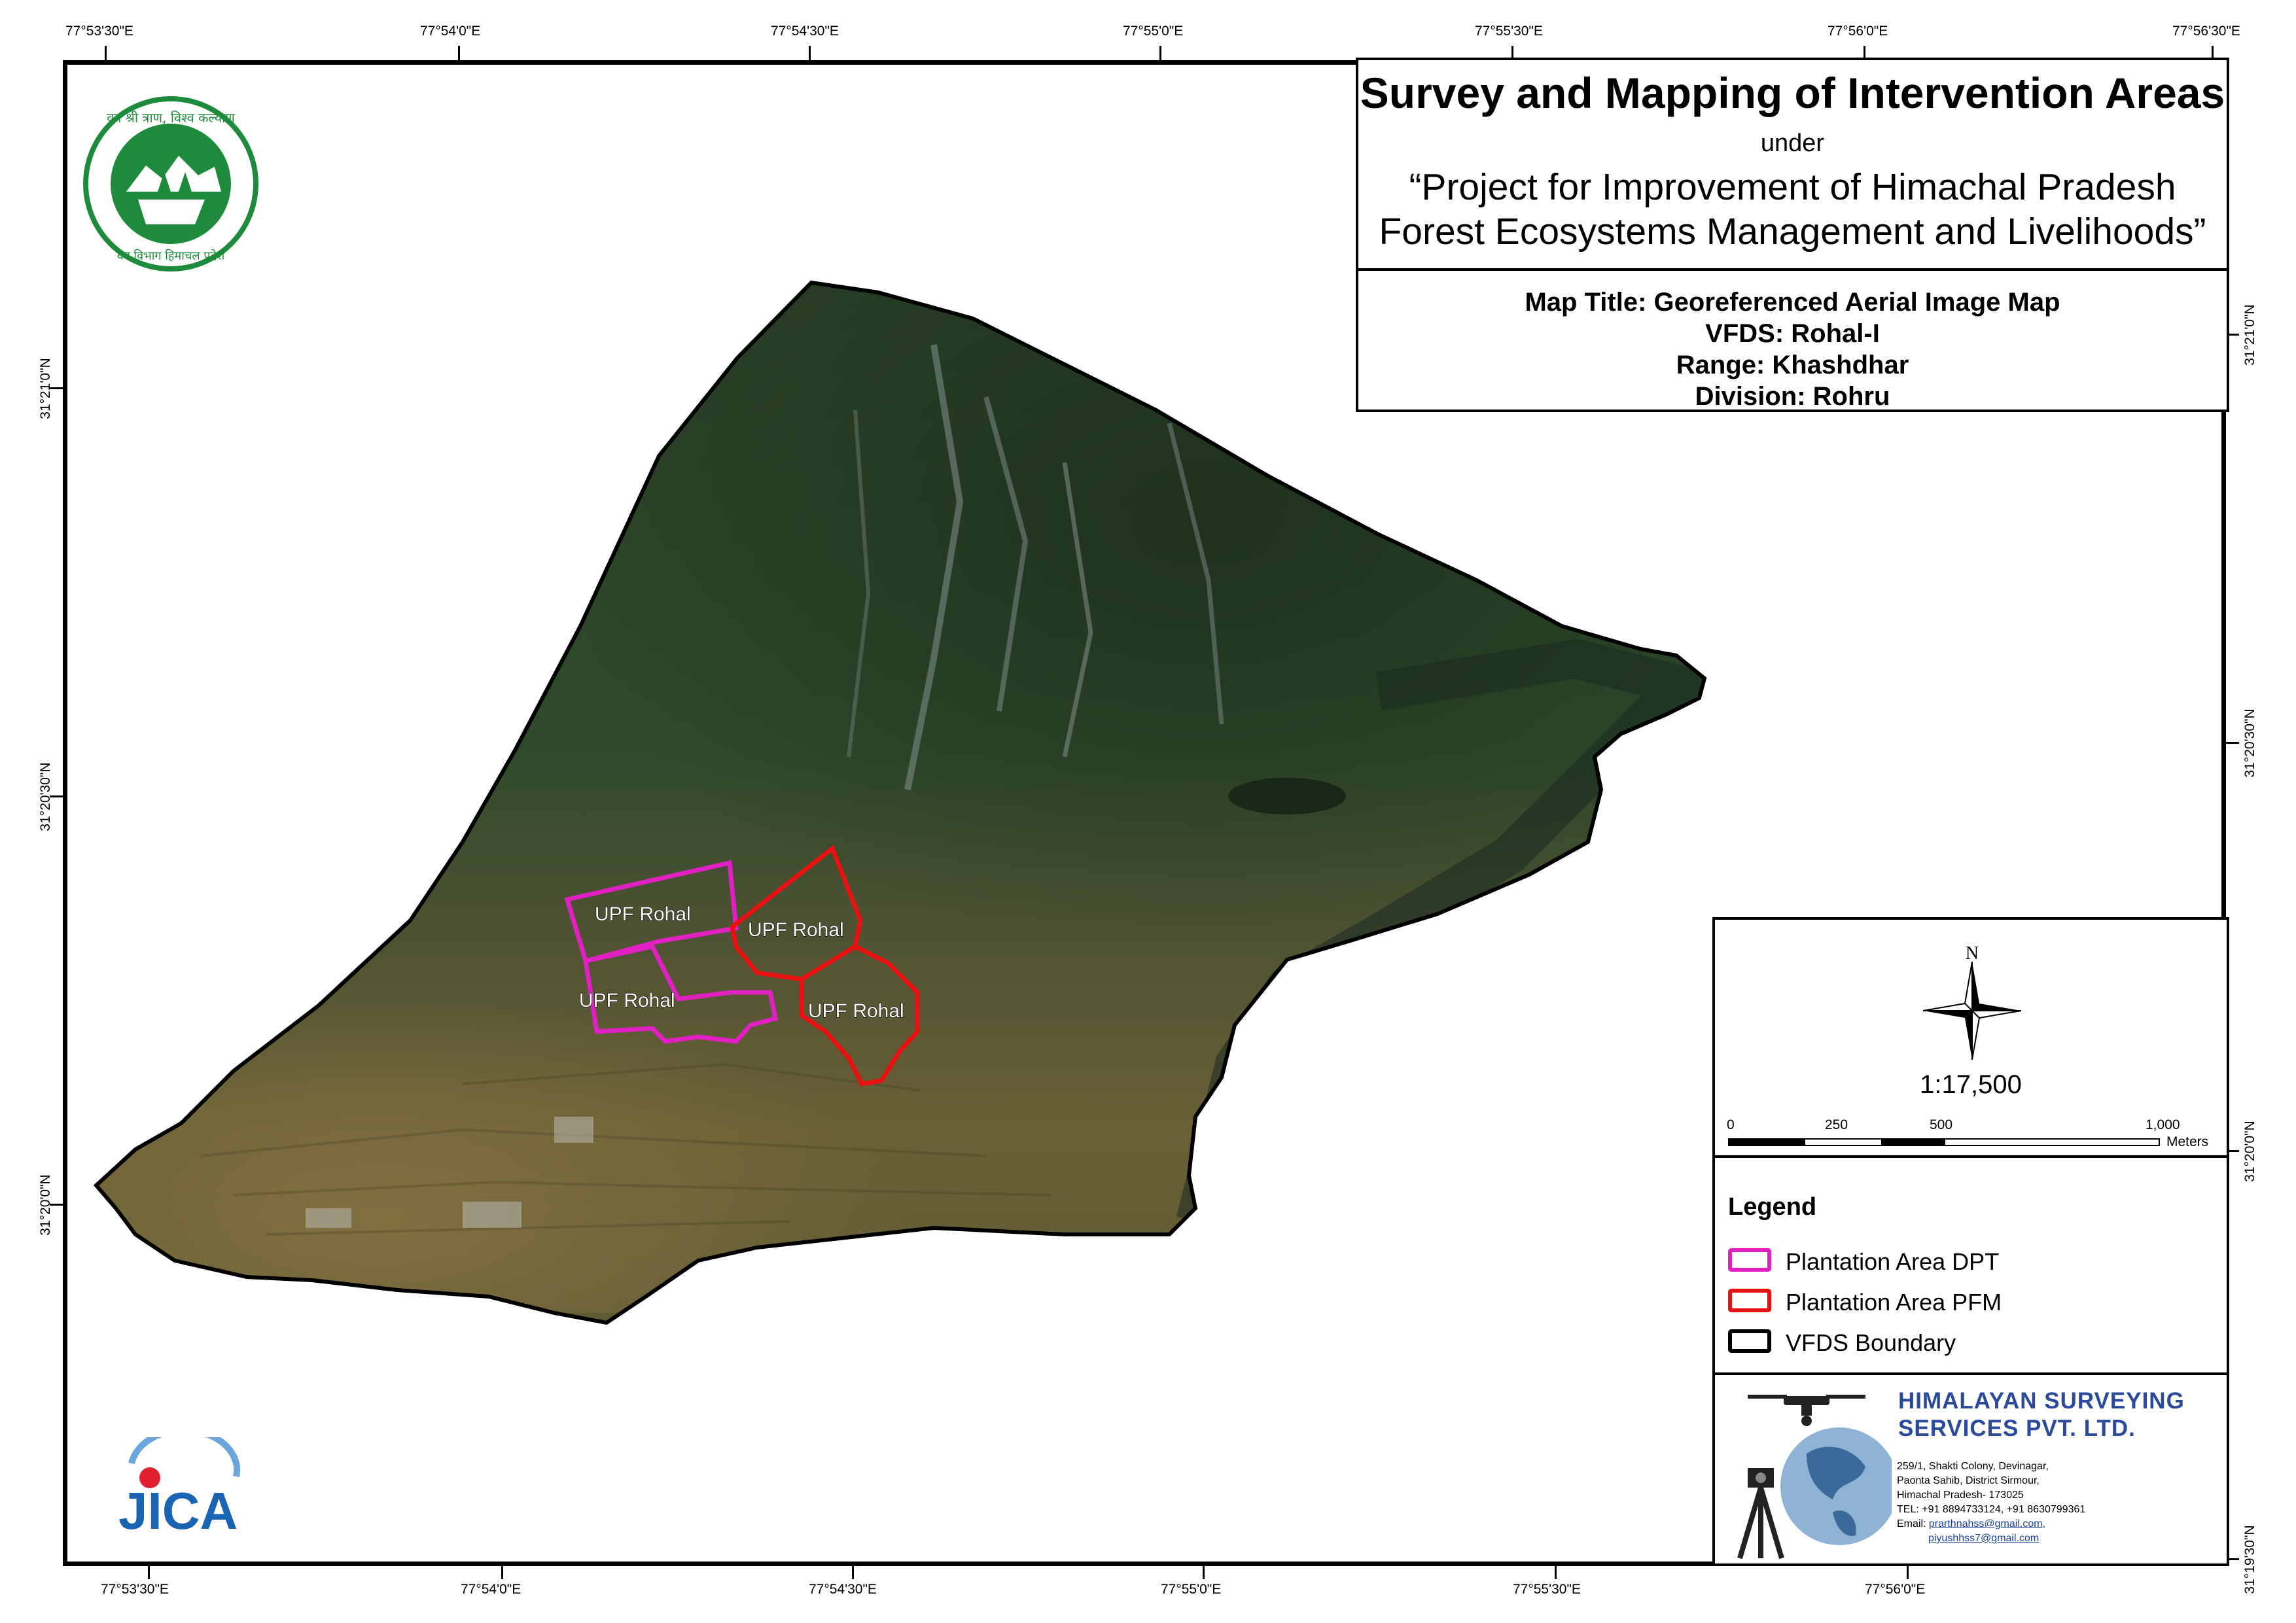 The width and height of the screenshot is (2296, 1623). I want to click on label-pfm-upper: UPF Rohal, so click(796, 930).